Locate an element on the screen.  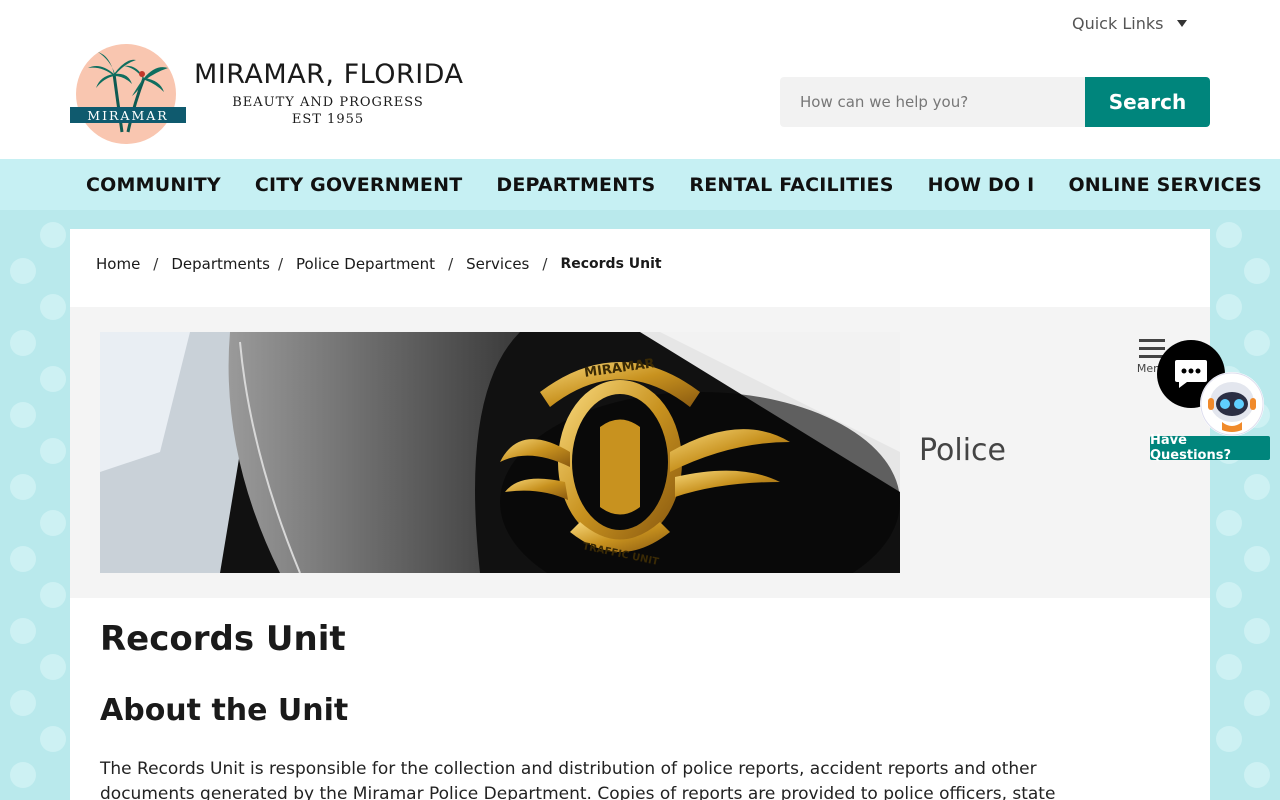
nav-item-how-do-i: HOW DO I is located at coordinates (981, 185).